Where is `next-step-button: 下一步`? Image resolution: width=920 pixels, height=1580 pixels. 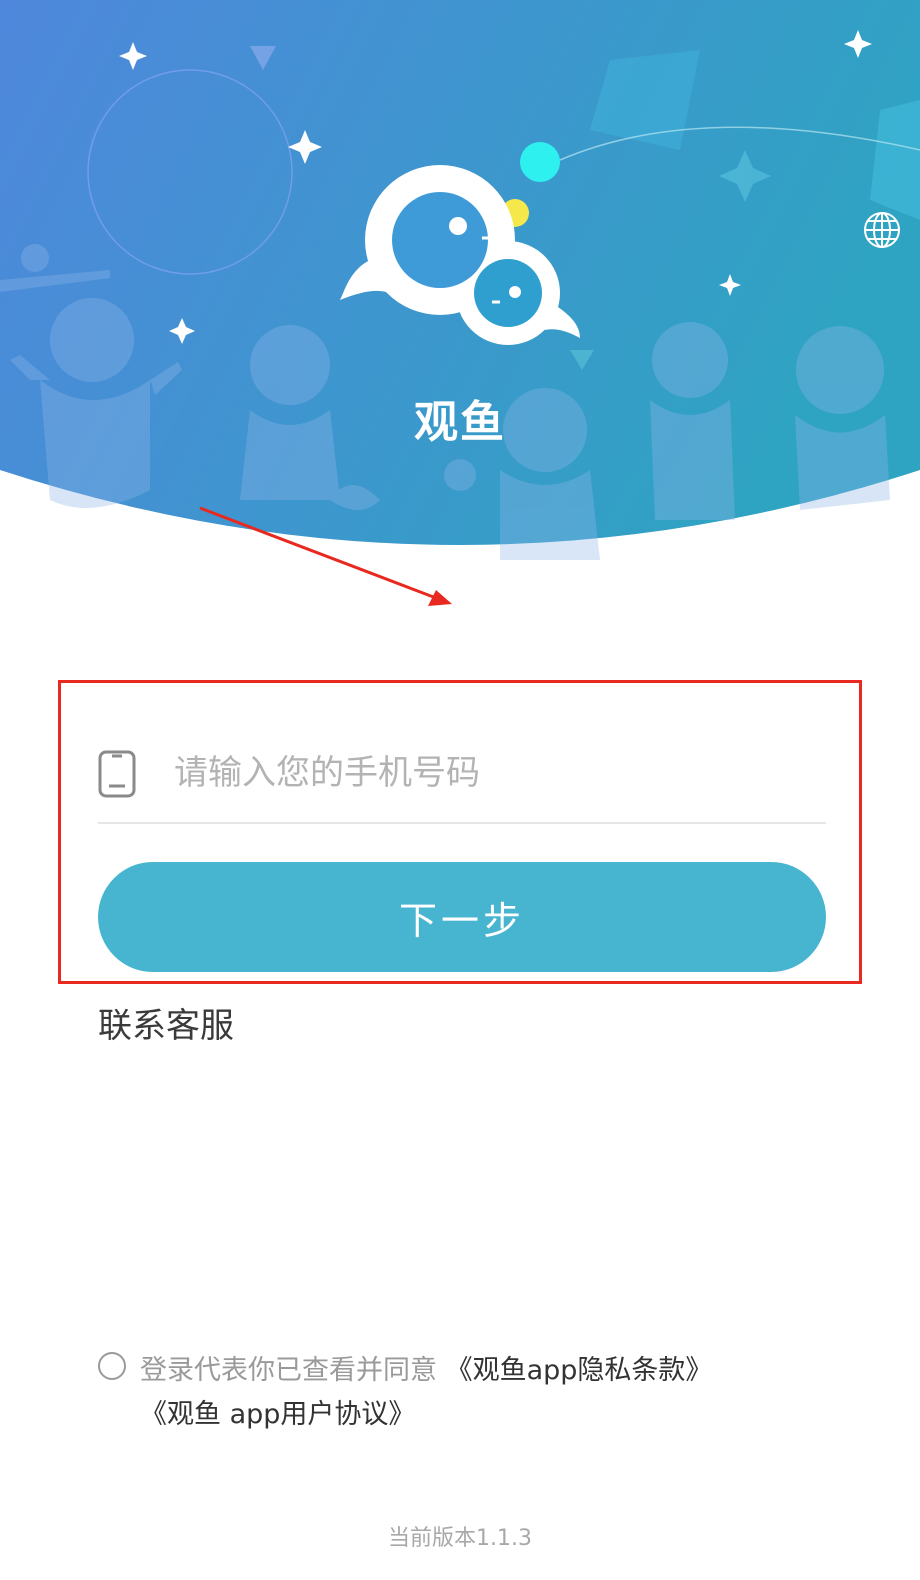 next-step-button: 下一步 is located at coordinates (462, 917).